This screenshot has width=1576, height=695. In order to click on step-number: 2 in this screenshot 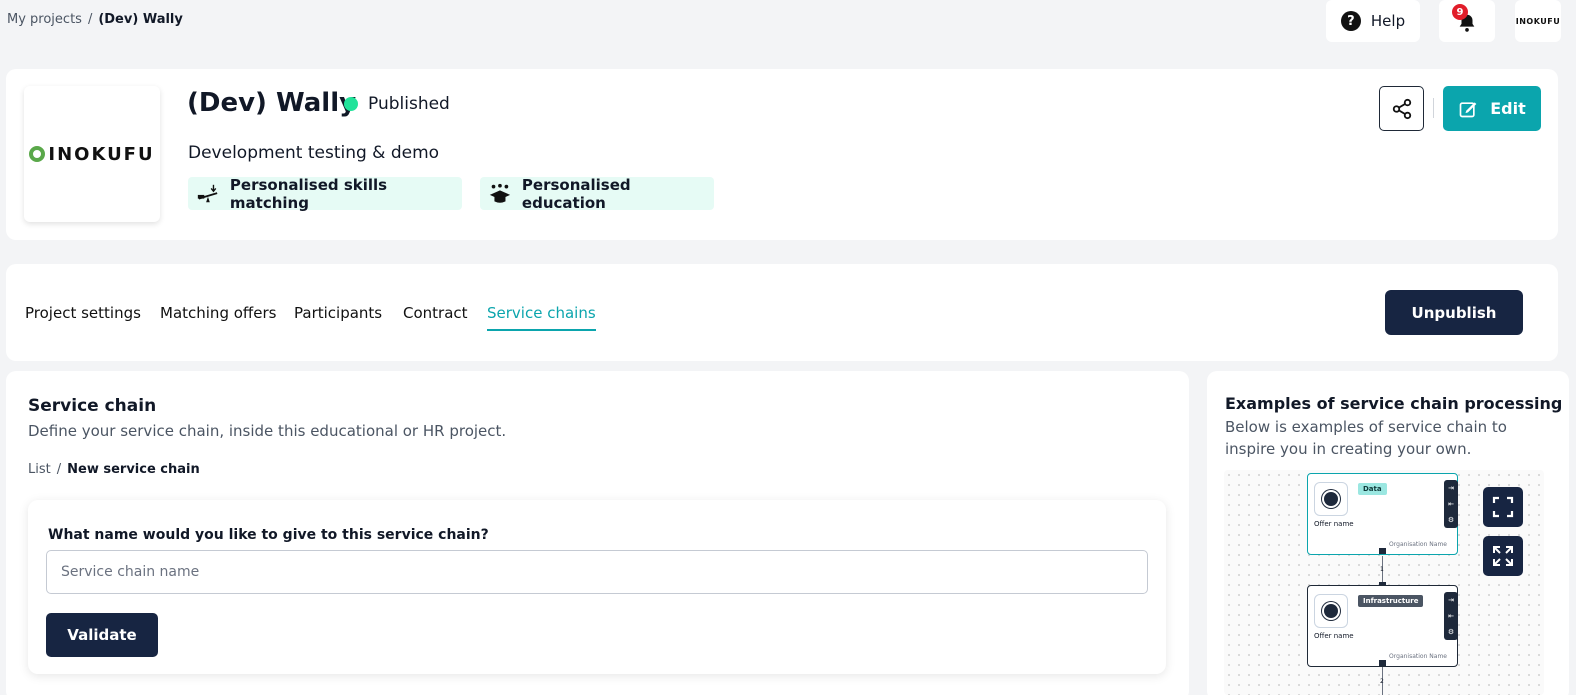, I will do `click(1382, 681)`.